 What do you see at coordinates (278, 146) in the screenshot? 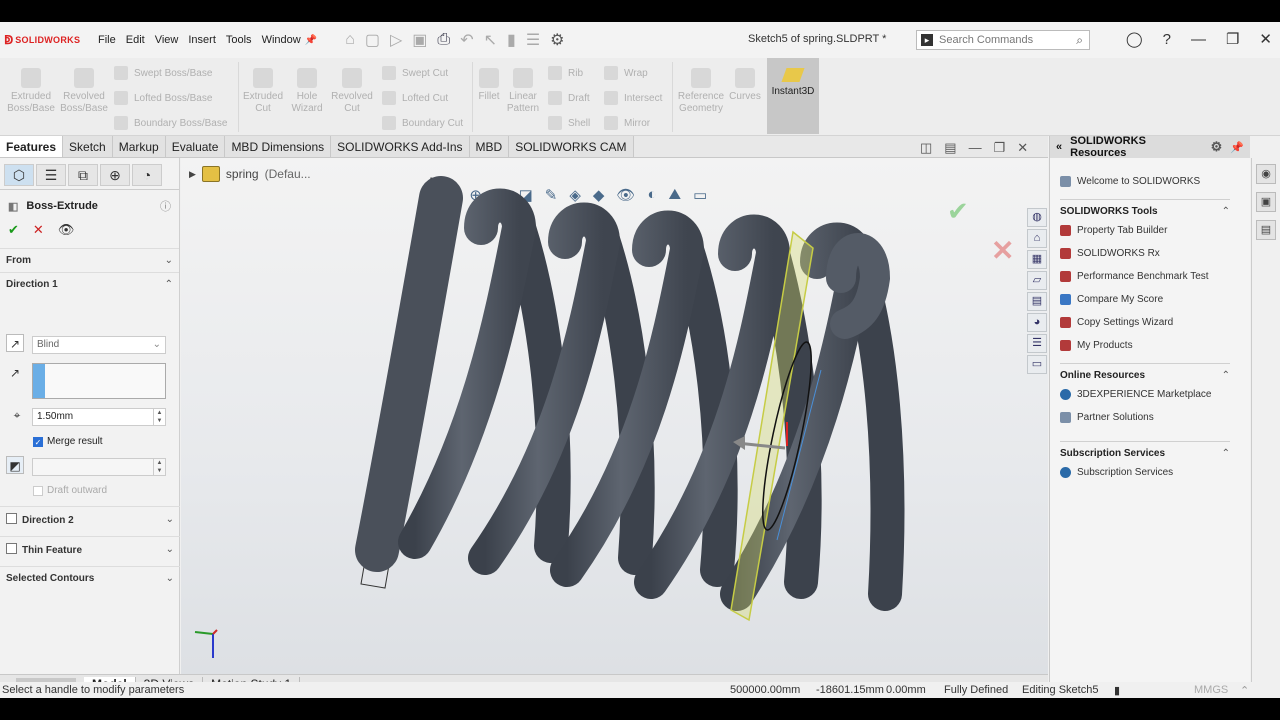
I see `tab-mbd-dimensions: MBD Dimensions` at bounding box center [278, 146].